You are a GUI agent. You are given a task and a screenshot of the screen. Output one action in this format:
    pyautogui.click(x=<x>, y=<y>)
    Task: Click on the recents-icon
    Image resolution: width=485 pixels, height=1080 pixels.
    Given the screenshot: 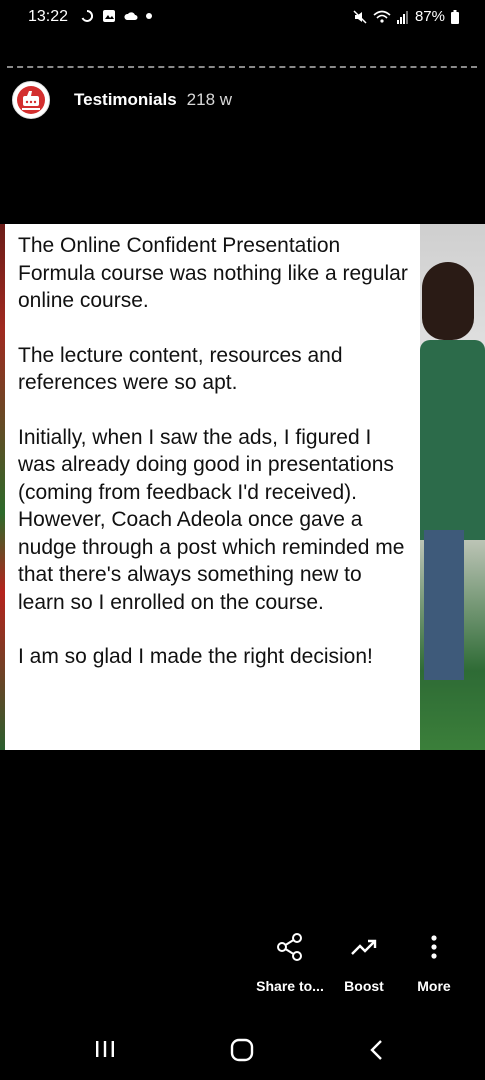 What is the action you would take?
    pyautogui.click(x=105, y=1049)
    